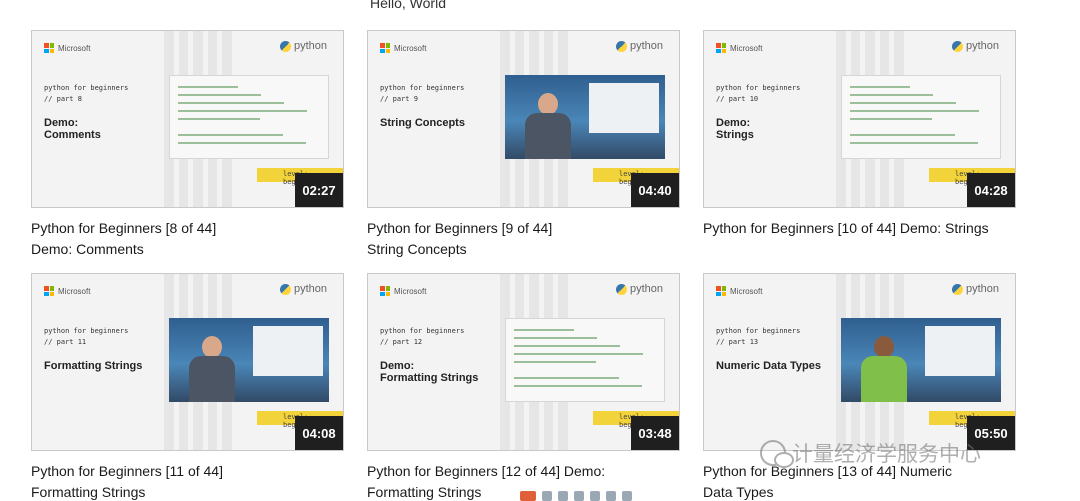  Describe the element at coordinates (422, 123) in the screenshot. I see `thumbnail-topic: String Concepts` at that location.